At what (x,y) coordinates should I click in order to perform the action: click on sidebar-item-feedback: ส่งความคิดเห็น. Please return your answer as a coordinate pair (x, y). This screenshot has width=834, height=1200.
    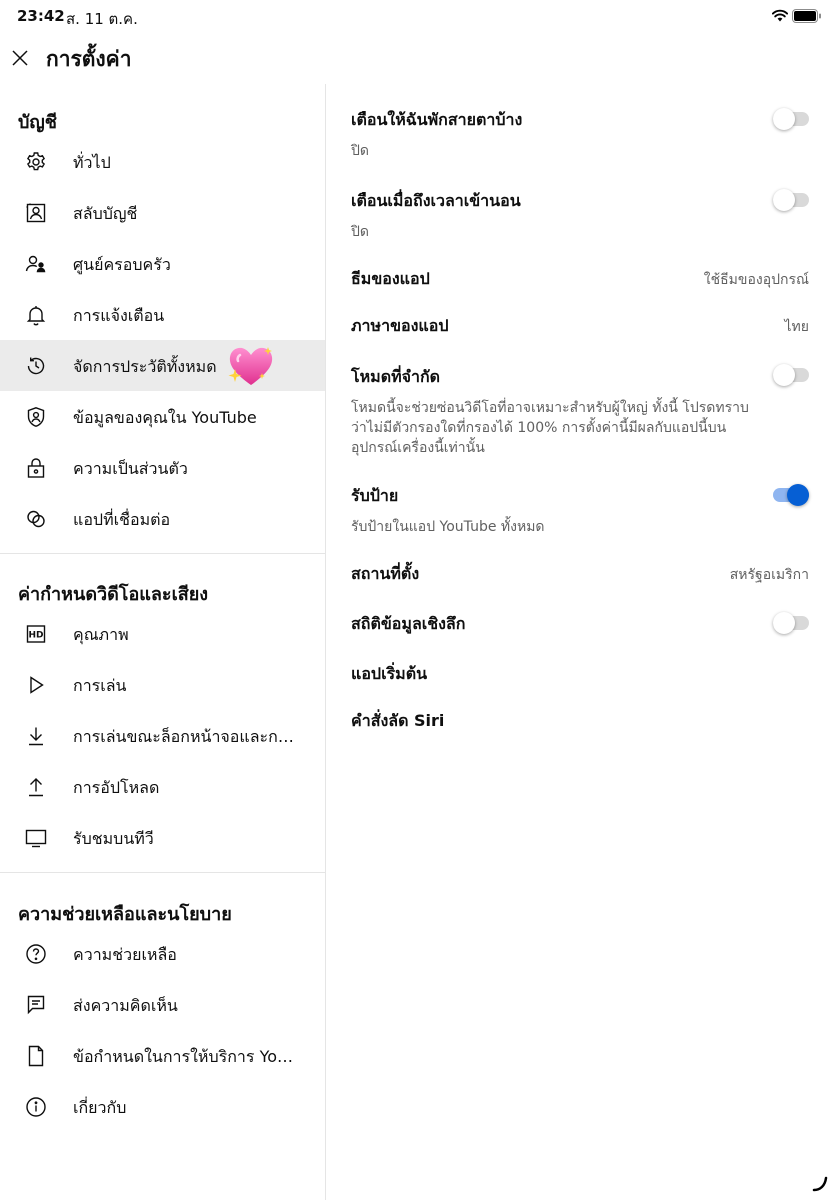
    Looking at the image, I should click on (162, 1004).